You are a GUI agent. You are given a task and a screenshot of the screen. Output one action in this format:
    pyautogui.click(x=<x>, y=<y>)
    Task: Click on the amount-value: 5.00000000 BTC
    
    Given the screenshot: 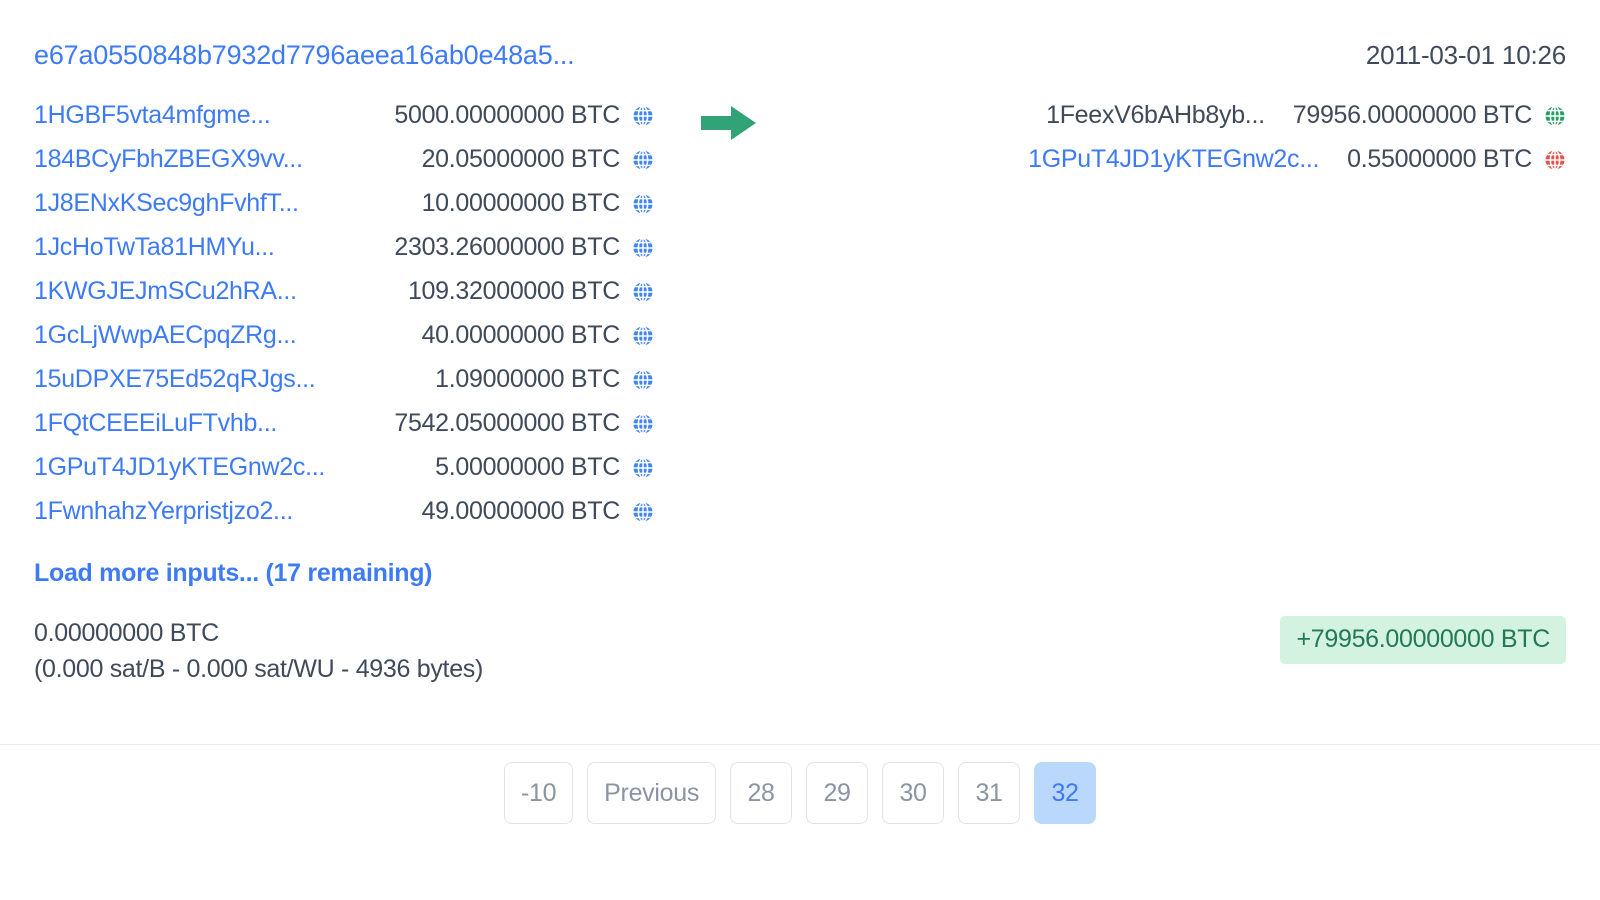 What is the action you would take?
    pyautogui.click(x=527, y=466)
    